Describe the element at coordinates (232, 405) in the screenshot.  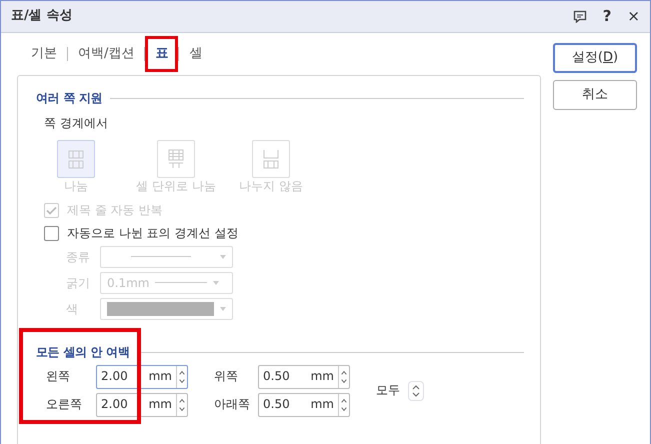
I see `field-label: 아래쪽` at that location.